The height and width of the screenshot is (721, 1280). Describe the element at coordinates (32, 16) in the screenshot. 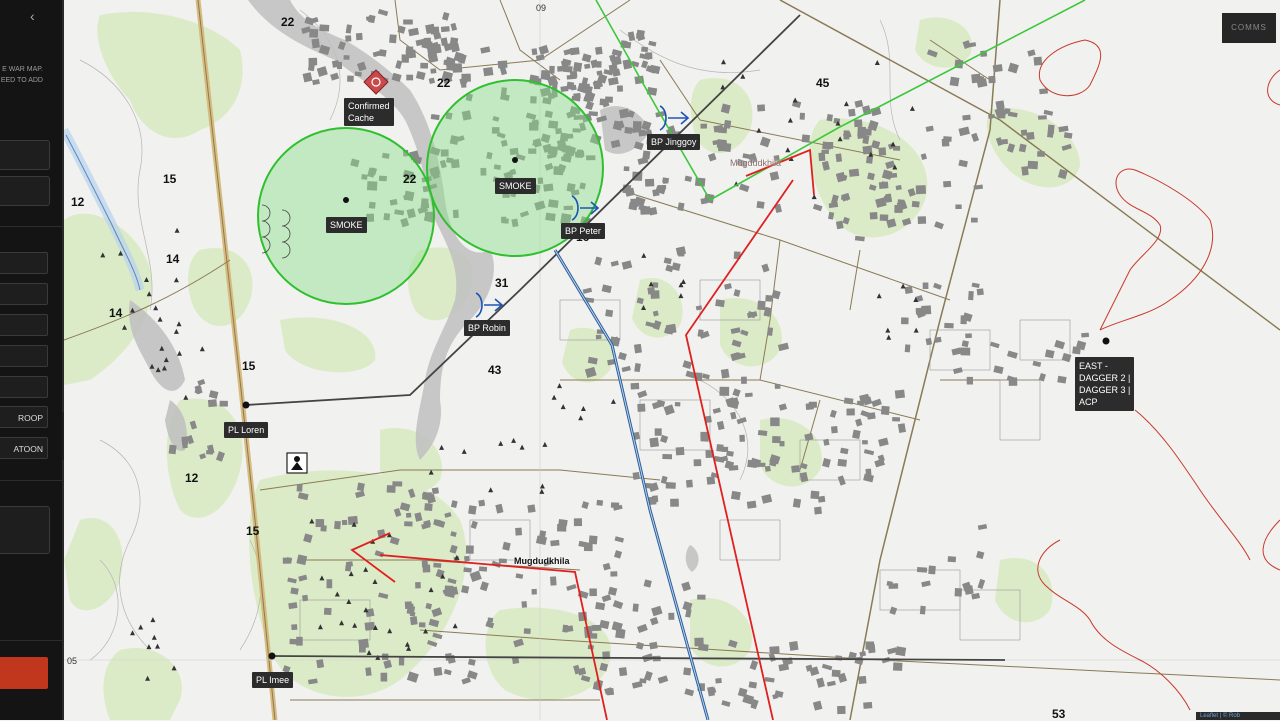

I see `chevron-left-icon: ‹` at that location.